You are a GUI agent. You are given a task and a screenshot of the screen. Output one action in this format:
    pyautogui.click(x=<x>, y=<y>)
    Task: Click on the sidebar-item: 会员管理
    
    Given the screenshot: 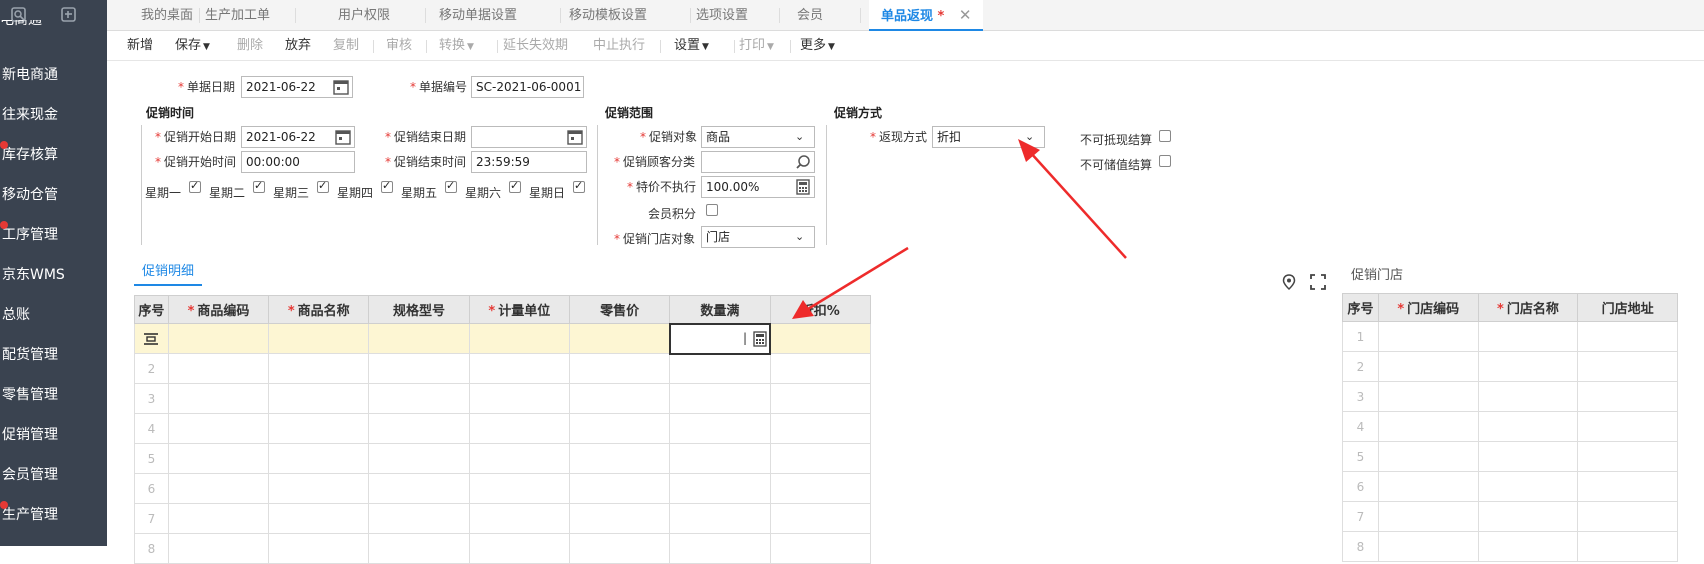 What is the action you would take?
    pyautogui.click(x=53, y=475)
    